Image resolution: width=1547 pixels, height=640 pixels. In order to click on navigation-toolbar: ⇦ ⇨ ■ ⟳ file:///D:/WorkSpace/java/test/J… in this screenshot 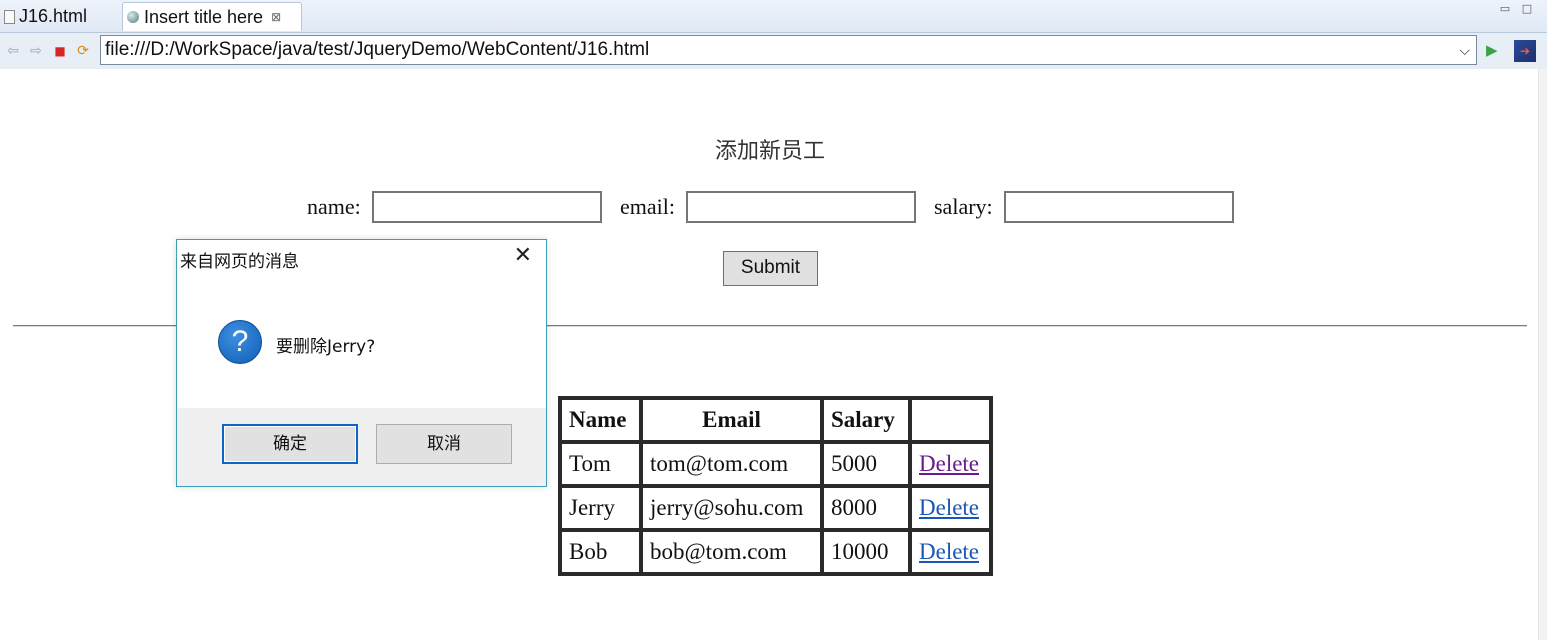, I will do `click(773, 51)`.